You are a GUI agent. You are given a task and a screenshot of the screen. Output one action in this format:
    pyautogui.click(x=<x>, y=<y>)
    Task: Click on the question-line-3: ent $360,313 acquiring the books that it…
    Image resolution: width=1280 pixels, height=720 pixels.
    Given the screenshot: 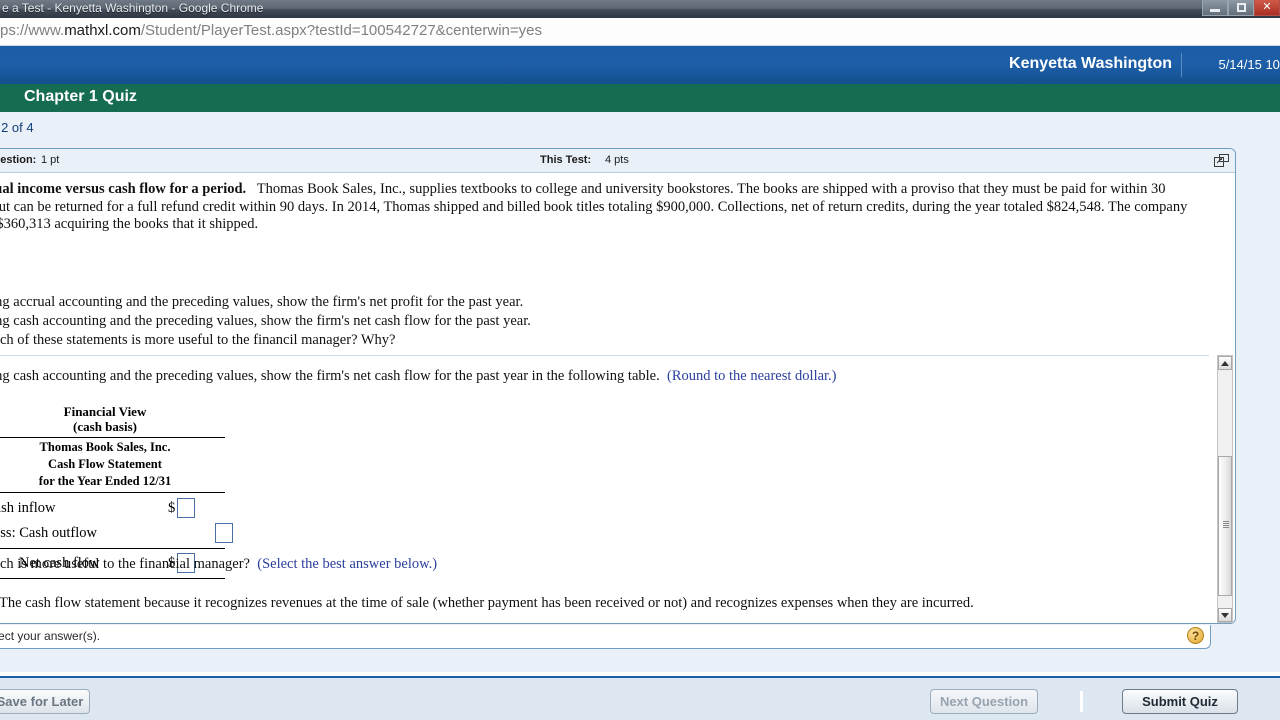 What is the action you would take?
    pyautogui.click(x=129, y=224)
    